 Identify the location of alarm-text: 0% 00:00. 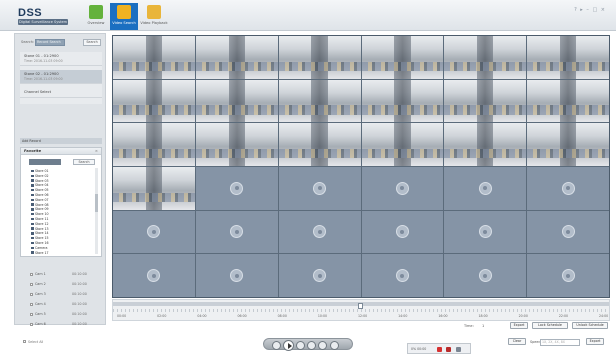
(419, 349).